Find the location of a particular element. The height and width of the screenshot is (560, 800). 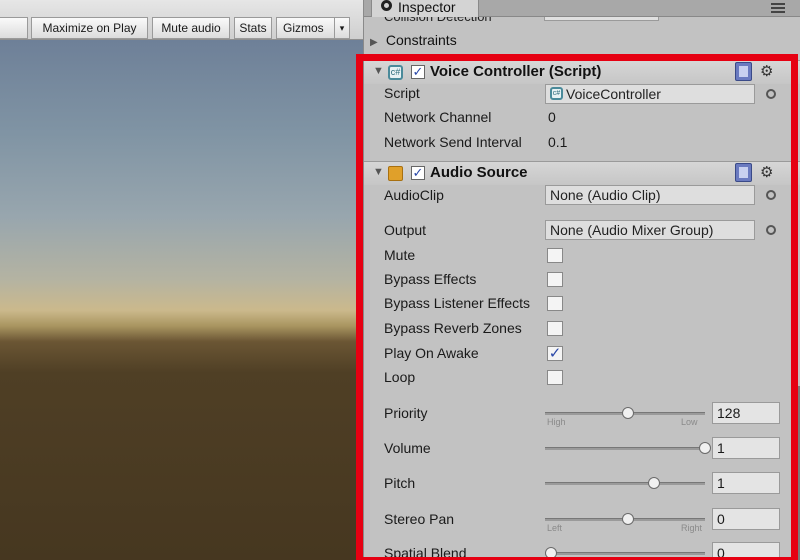

audio-clip-field: None (Audio Clip) is located at coordinates (650, 195).